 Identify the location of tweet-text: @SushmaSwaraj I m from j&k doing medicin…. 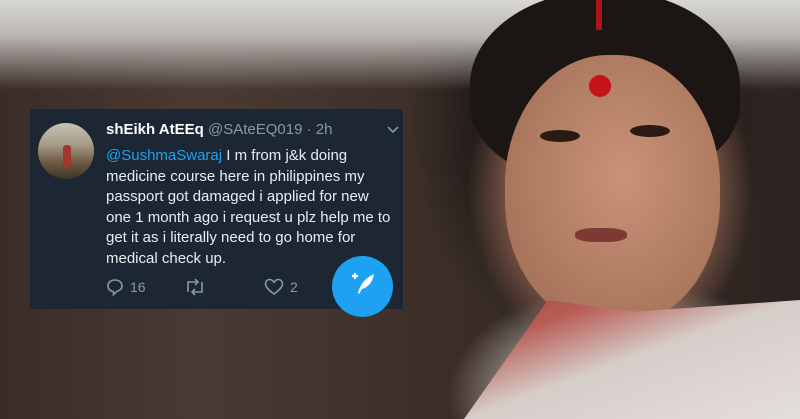
(251, 207).